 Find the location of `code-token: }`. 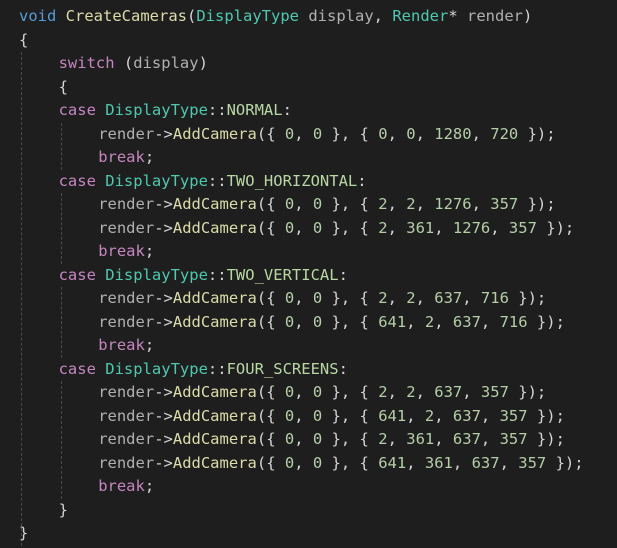

code-token: } is located at coordinates (63, 509).